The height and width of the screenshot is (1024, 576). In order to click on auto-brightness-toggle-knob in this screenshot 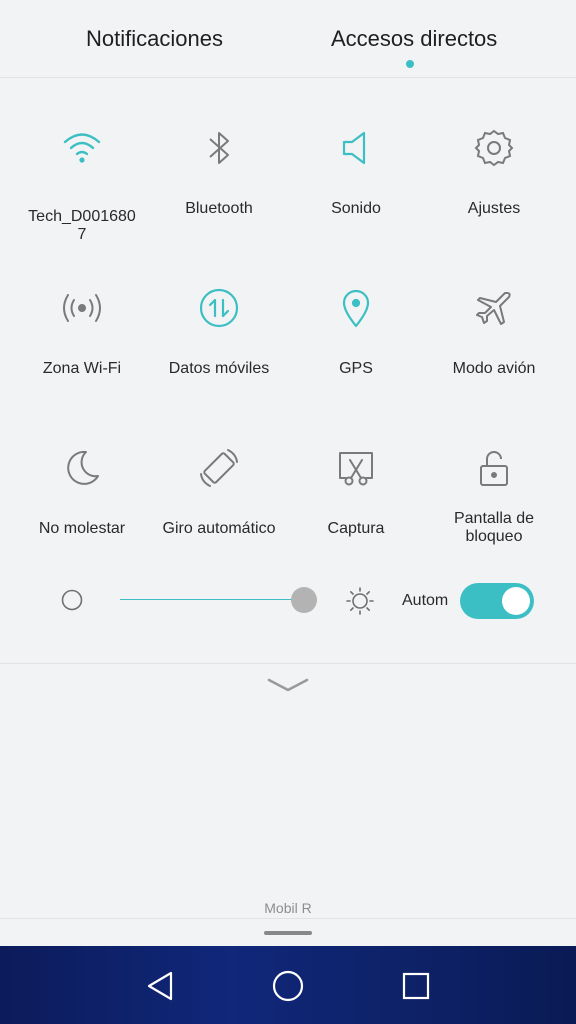, I will do `click(516, 601)`.